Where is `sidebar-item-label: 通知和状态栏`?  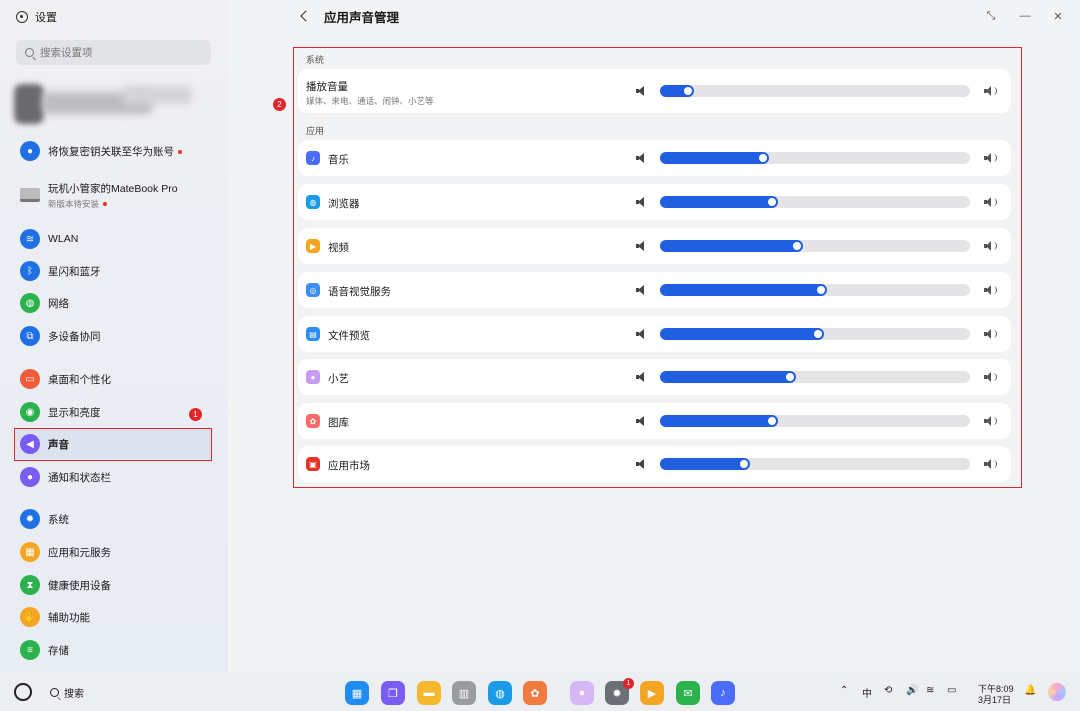
sidebar-item-label: 通知和状态栏 is located at coordinates (79, 477).